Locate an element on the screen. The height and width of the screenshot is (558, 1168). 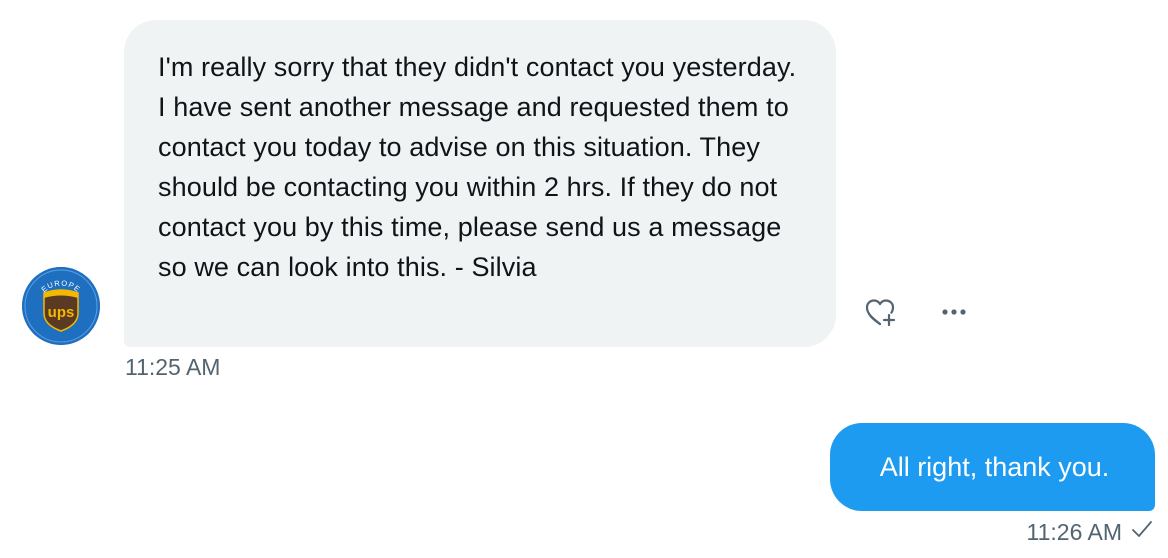
avatar: EUROPE ups is located at coordinates (61, 306).